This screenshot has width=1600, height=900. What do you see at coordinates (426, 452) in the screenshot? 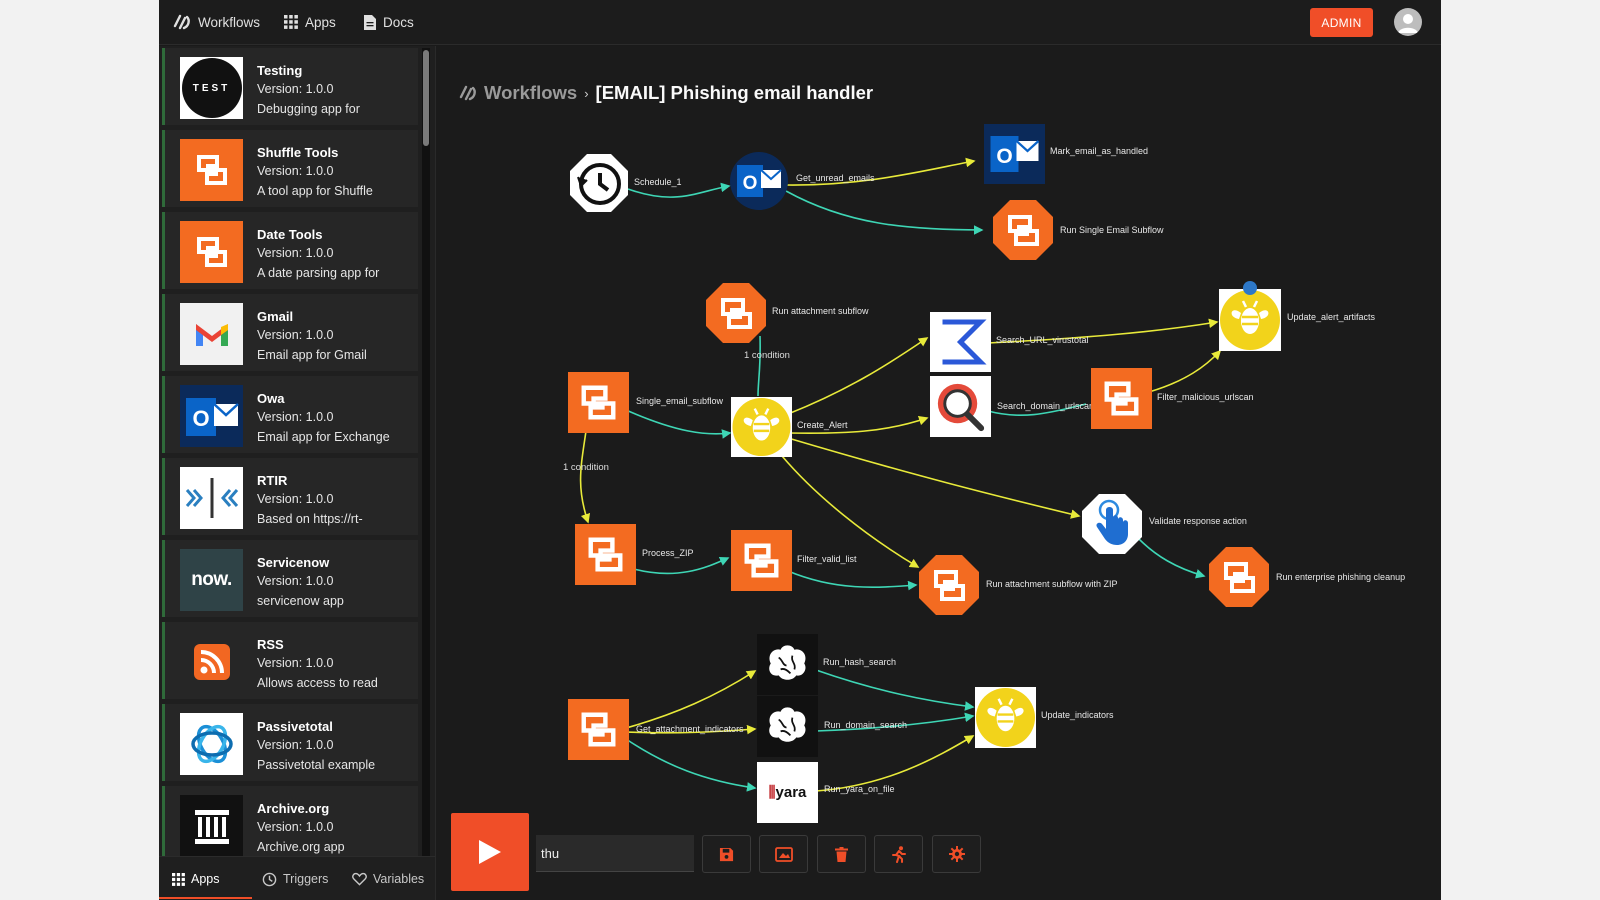
I see `app-list-scrollbar` at bounding box center [426, 452].